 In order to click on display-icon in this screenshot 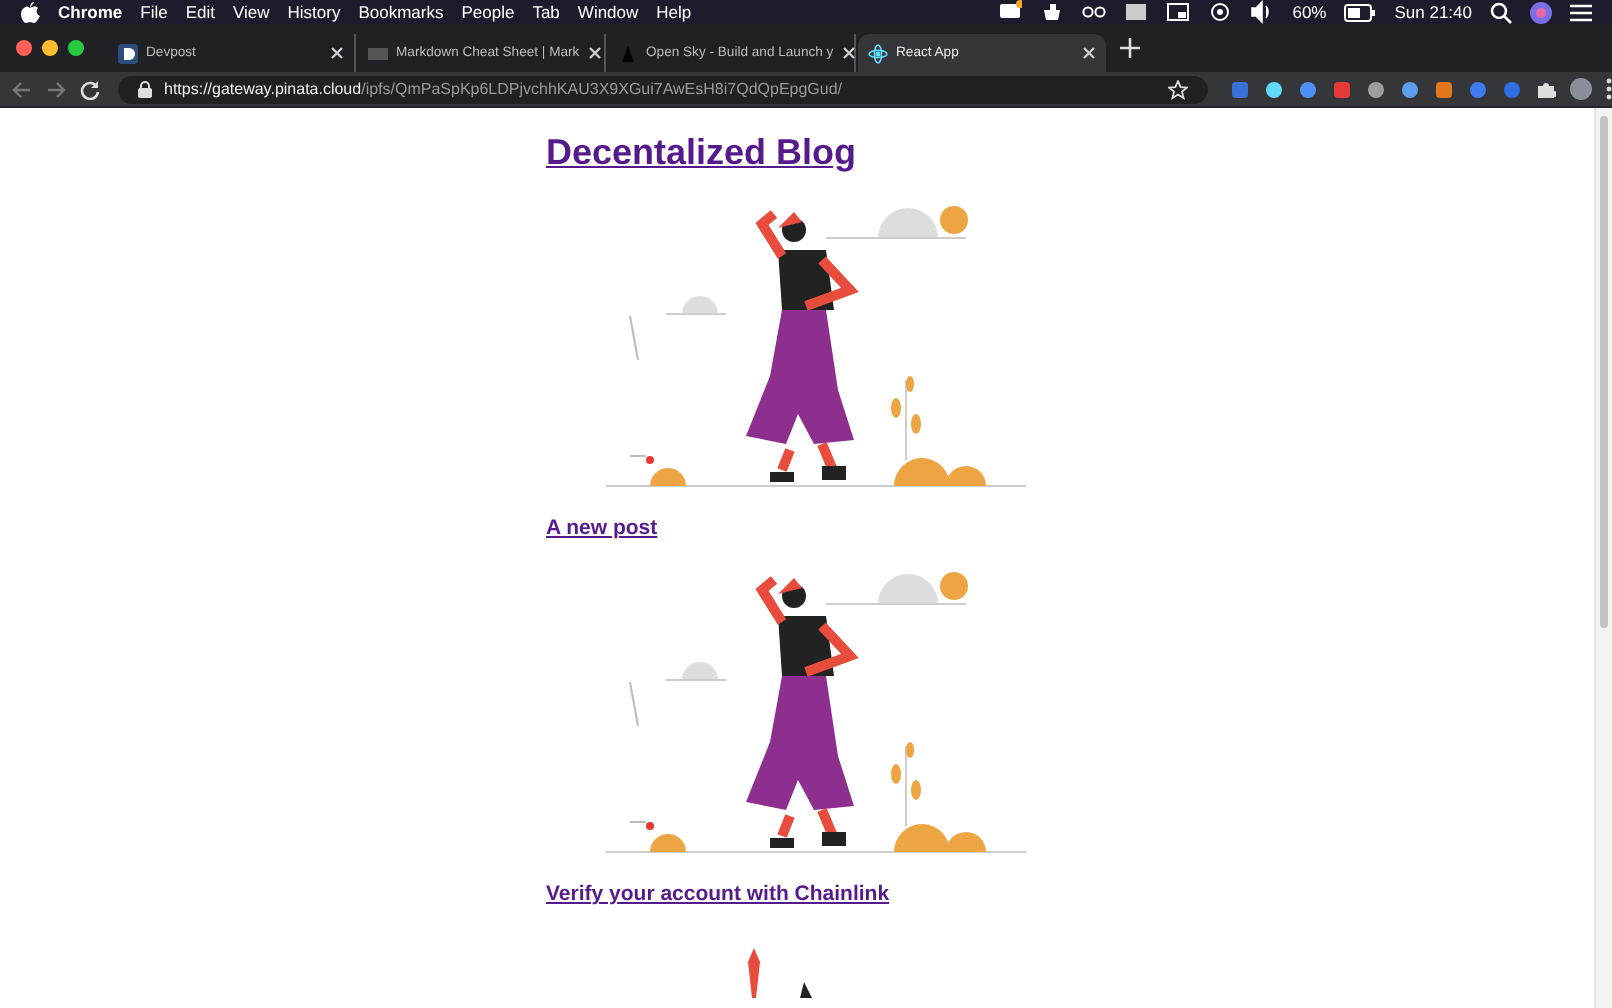, I will do `click(1178, 12)`.